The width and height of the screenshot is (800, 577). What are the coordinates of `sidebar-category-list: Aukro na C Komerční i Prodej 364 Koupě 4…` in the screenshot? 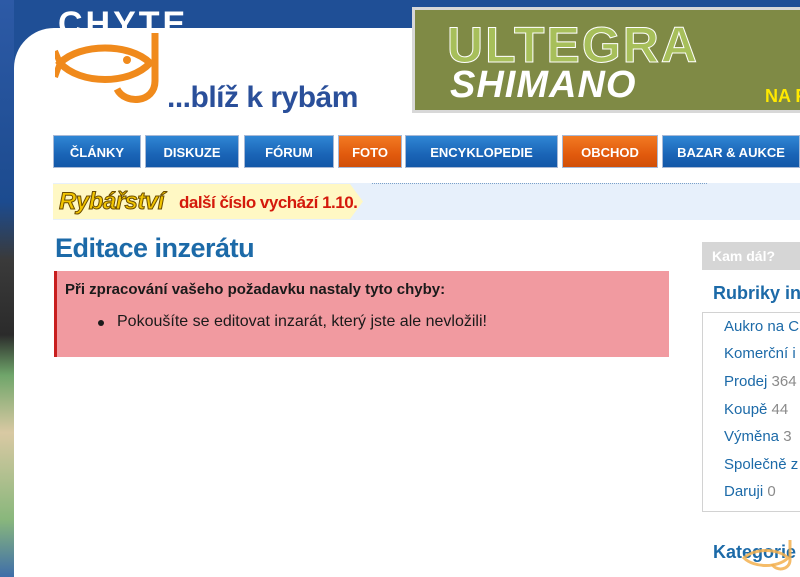 It's located at (751, 412).